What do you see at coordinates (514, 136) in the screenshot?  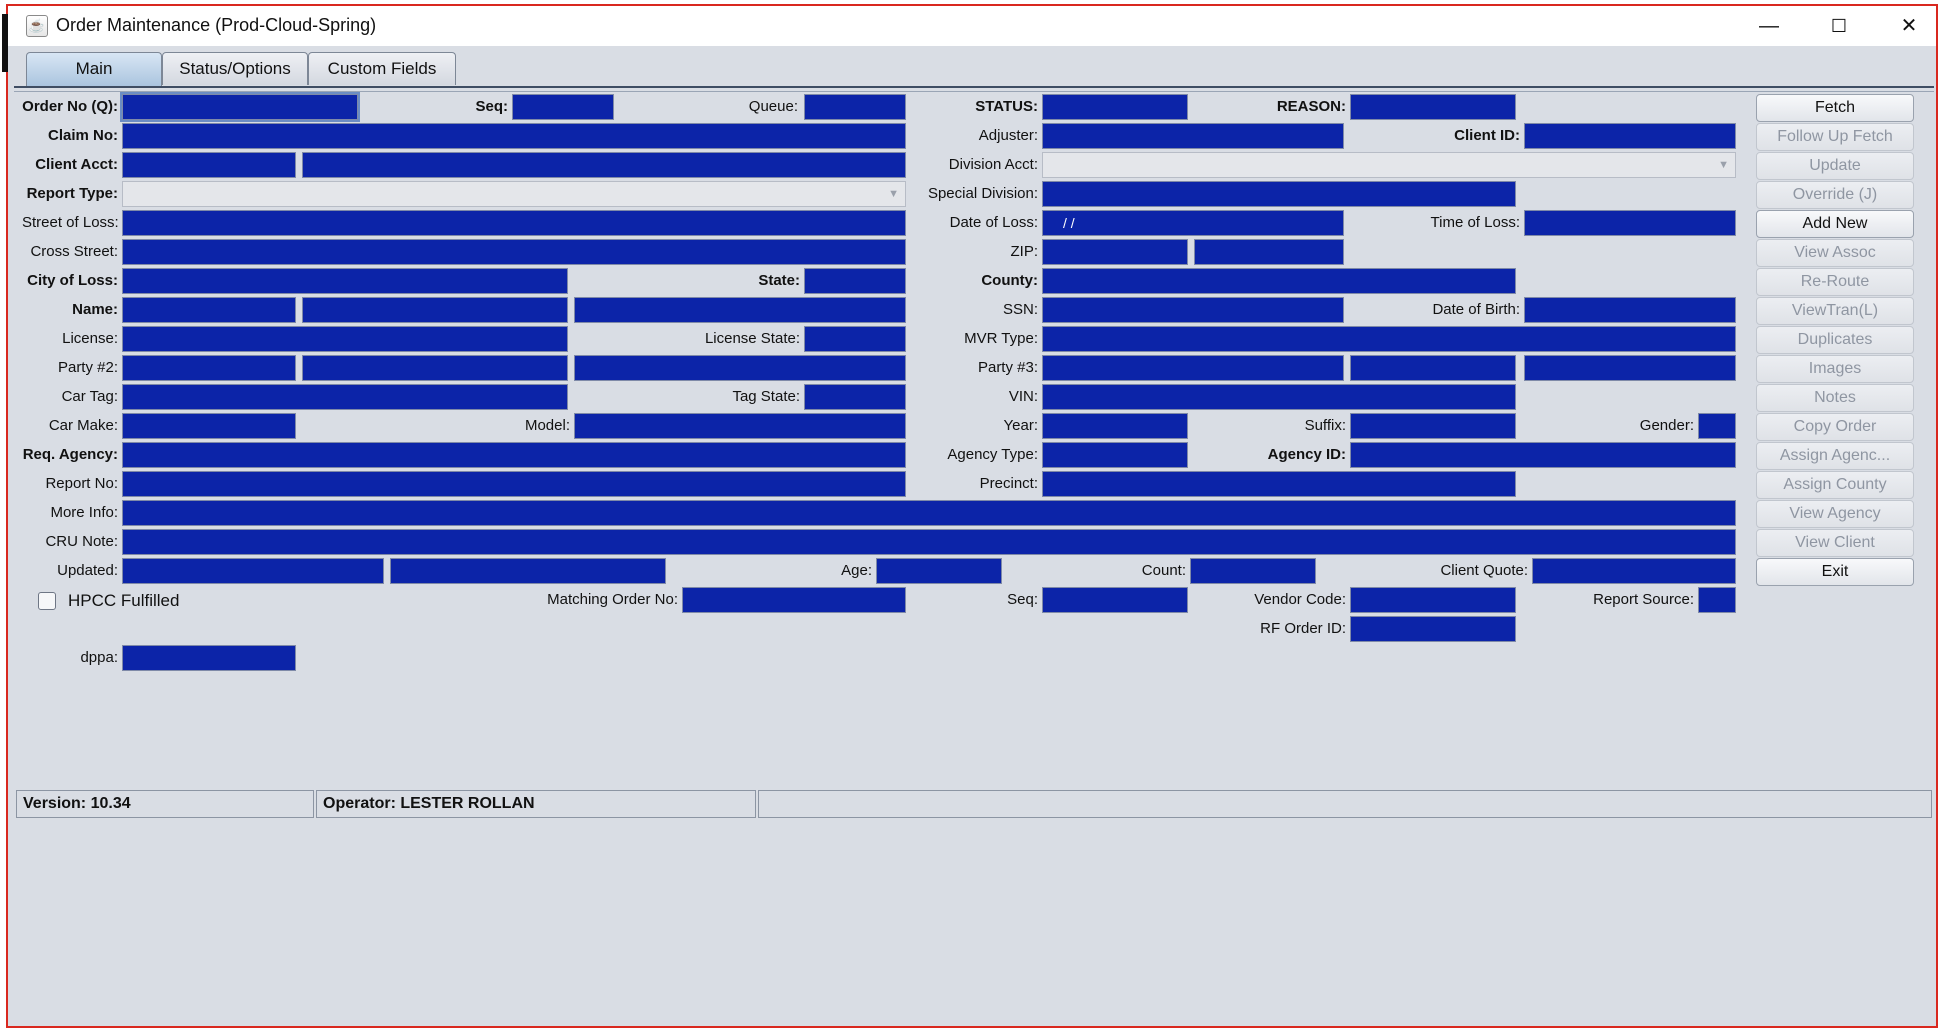 I see `claim-no-field` at bounding box center [514, 136].